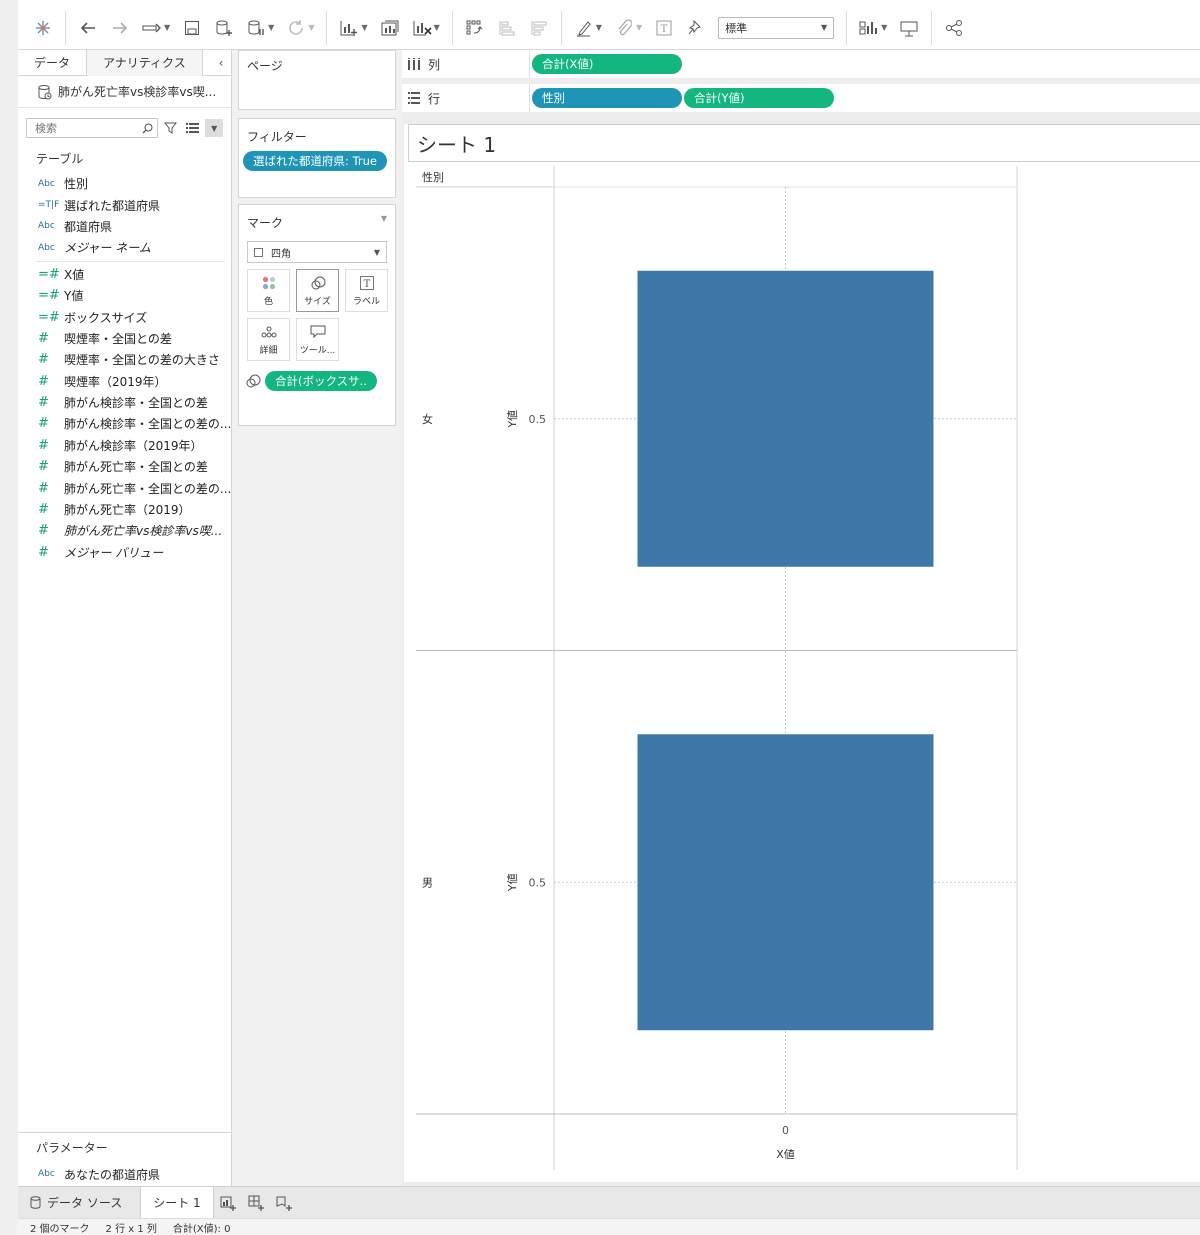 Image resolution: width=1200 pixels, height=1235 pixels. What do you see at coordinates (124, 509) in the screenshot?
I see `measure-field: # 肺がん死亡率（2019）` at bounding box center [124, 509].